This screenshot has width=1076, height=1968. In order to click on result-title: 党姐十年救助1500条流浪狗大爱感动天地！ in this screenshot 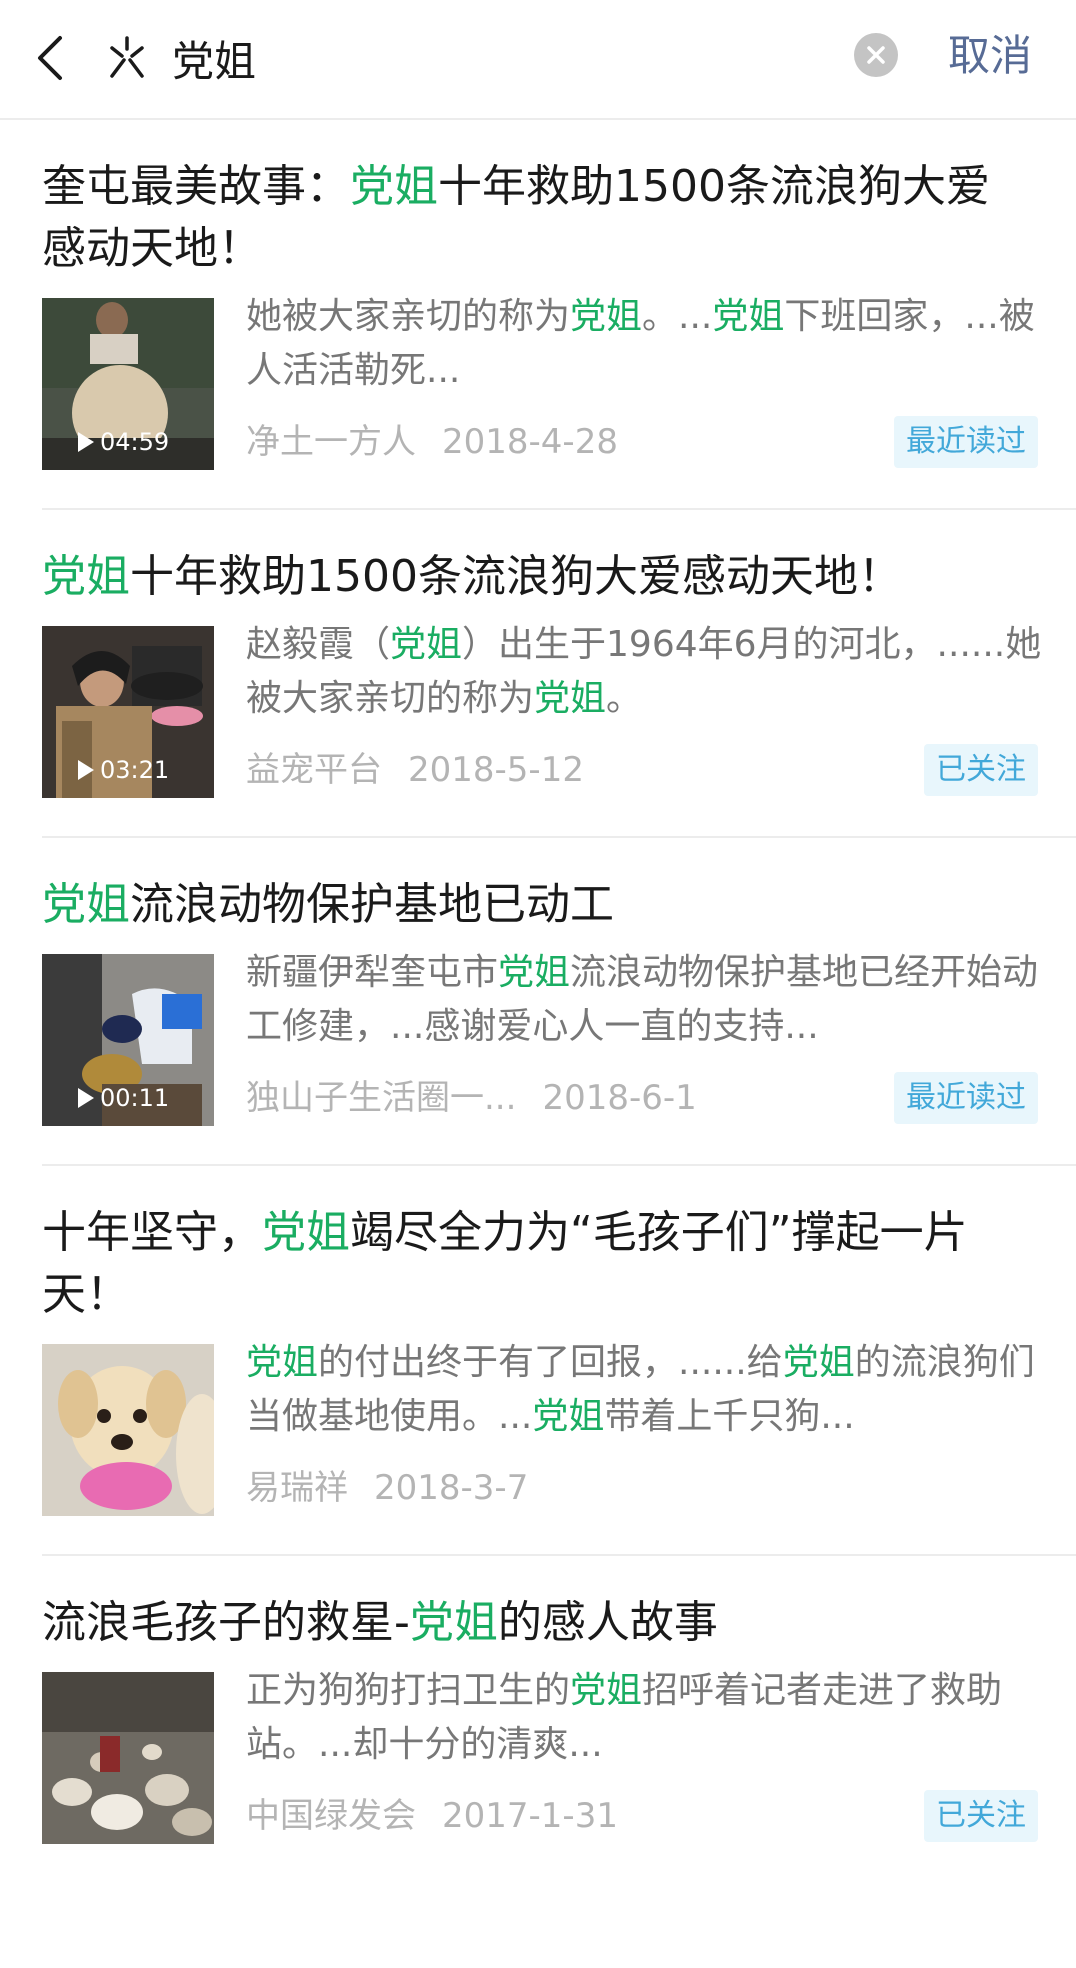, I will do `click(559, 559)`.